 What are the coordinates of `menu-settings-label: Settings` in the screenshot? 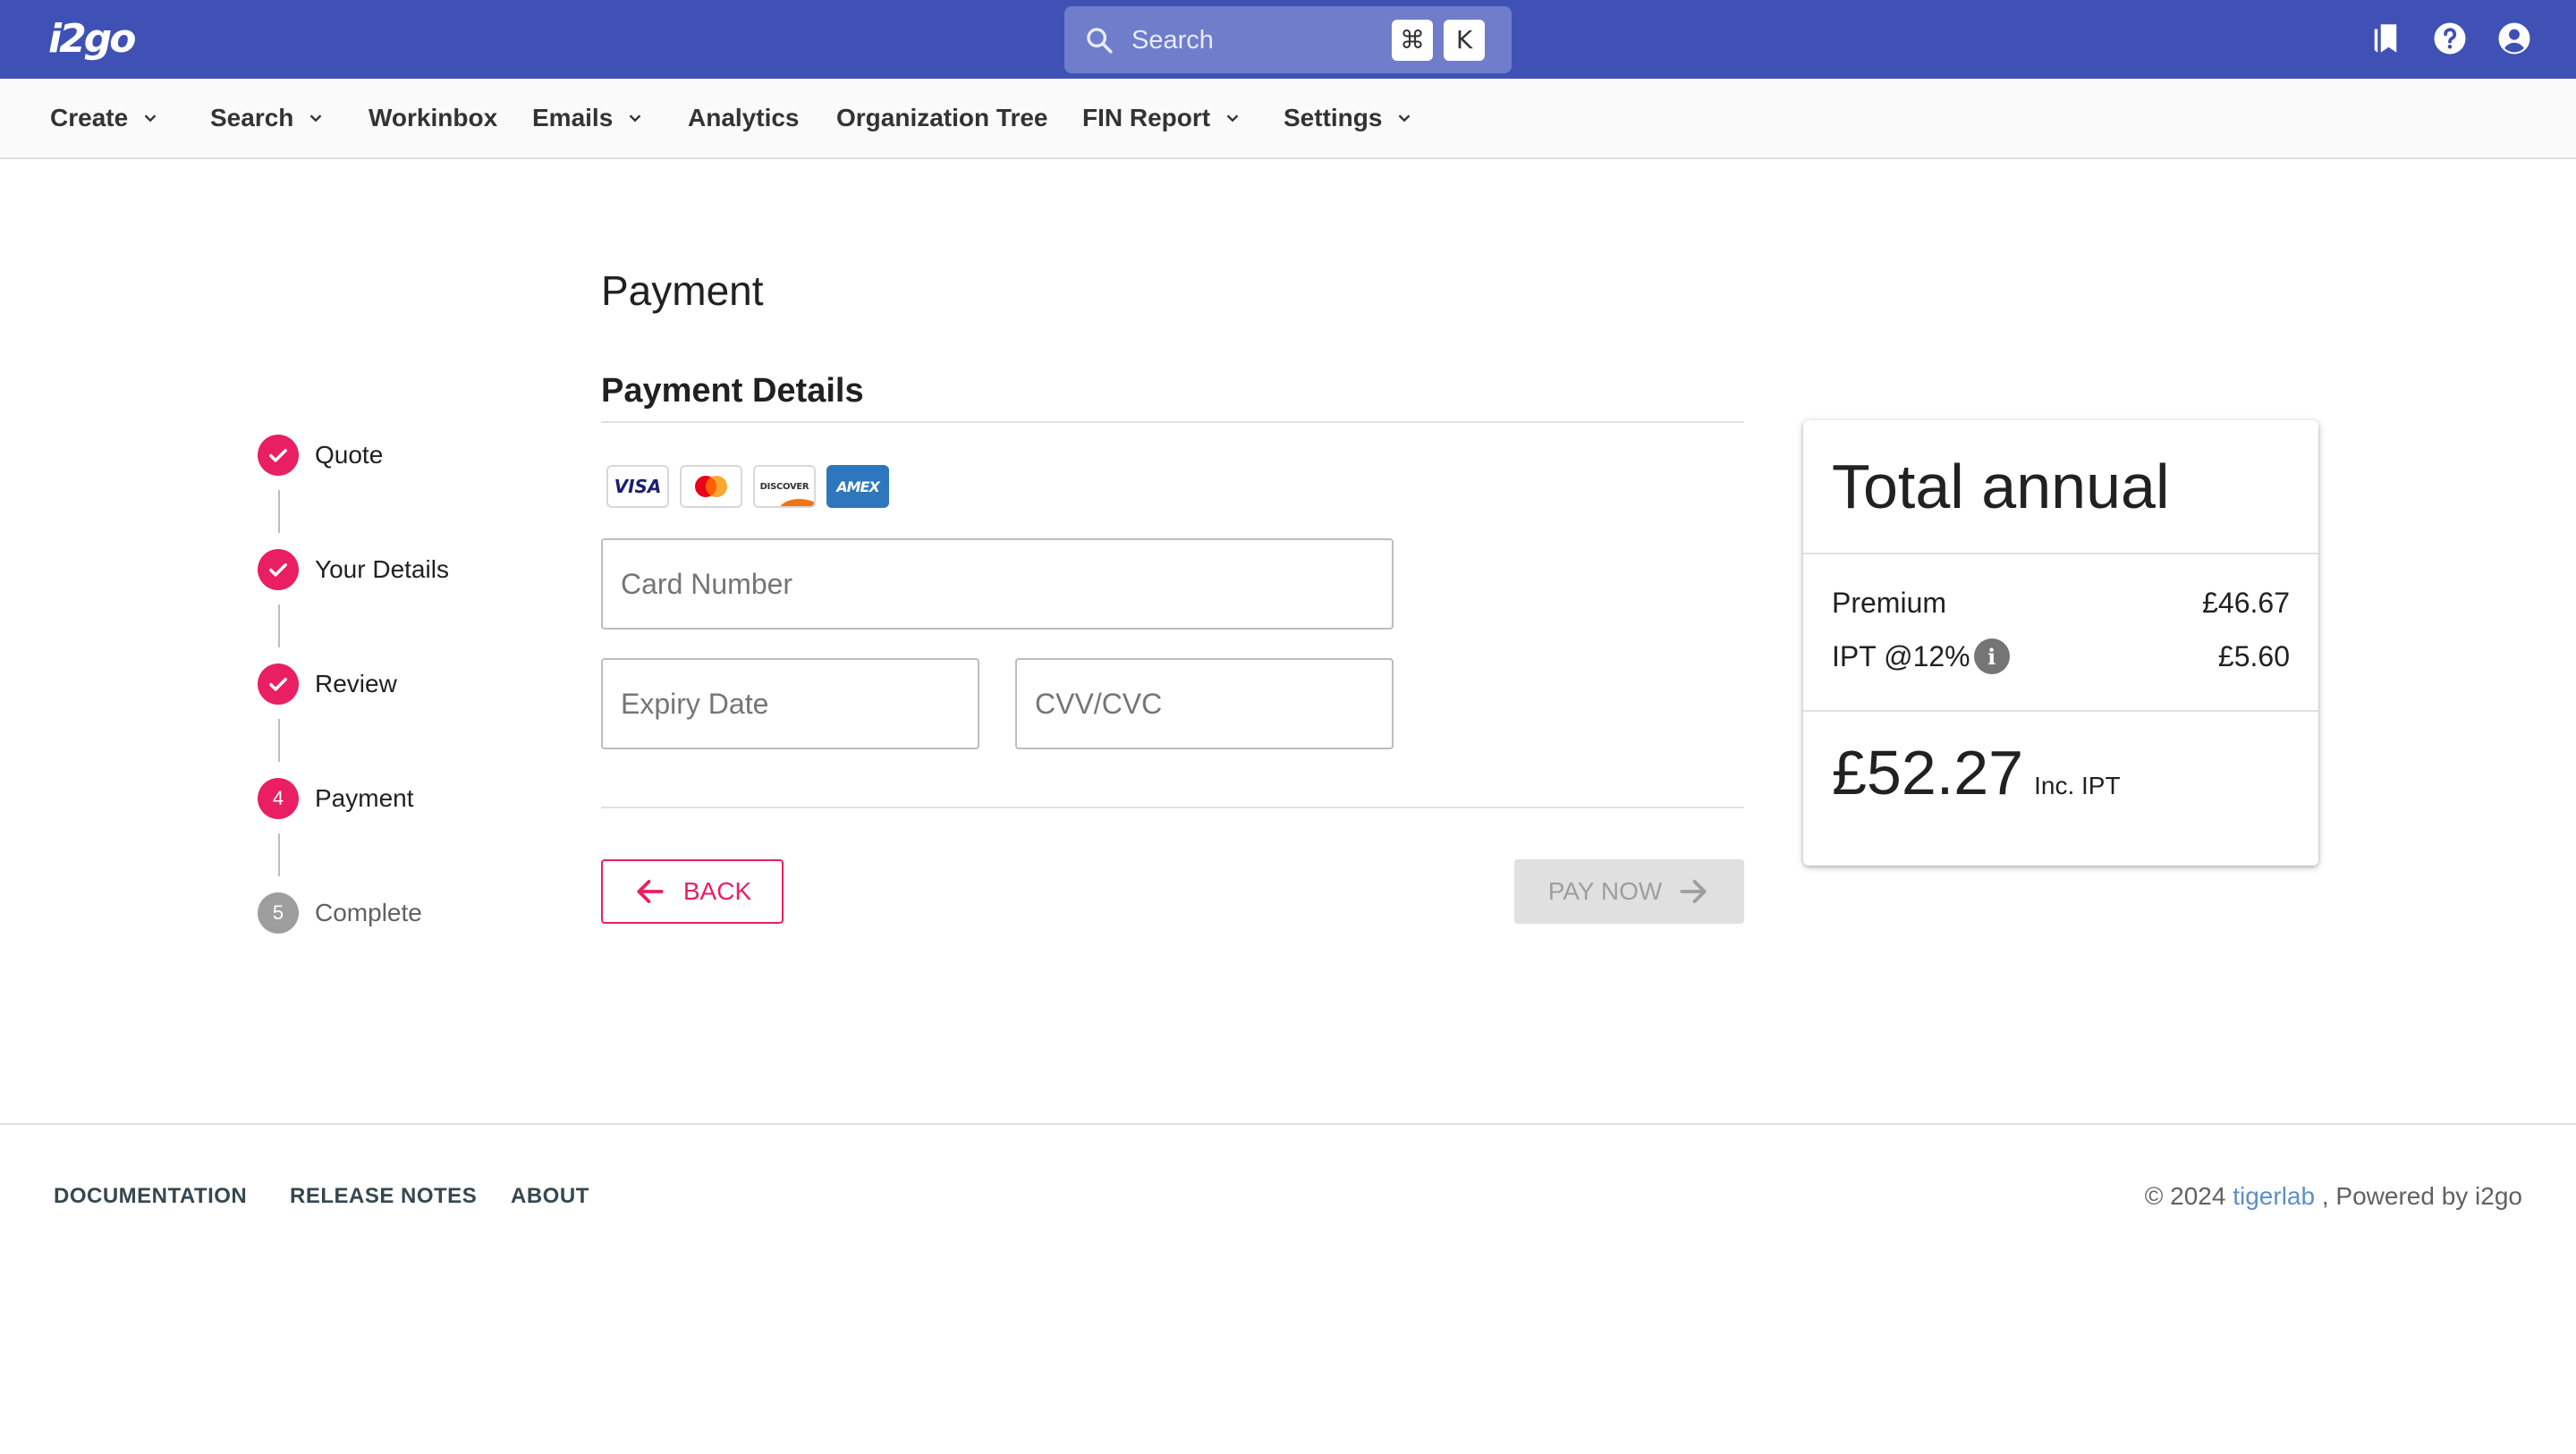 It's located at (1333, 117).